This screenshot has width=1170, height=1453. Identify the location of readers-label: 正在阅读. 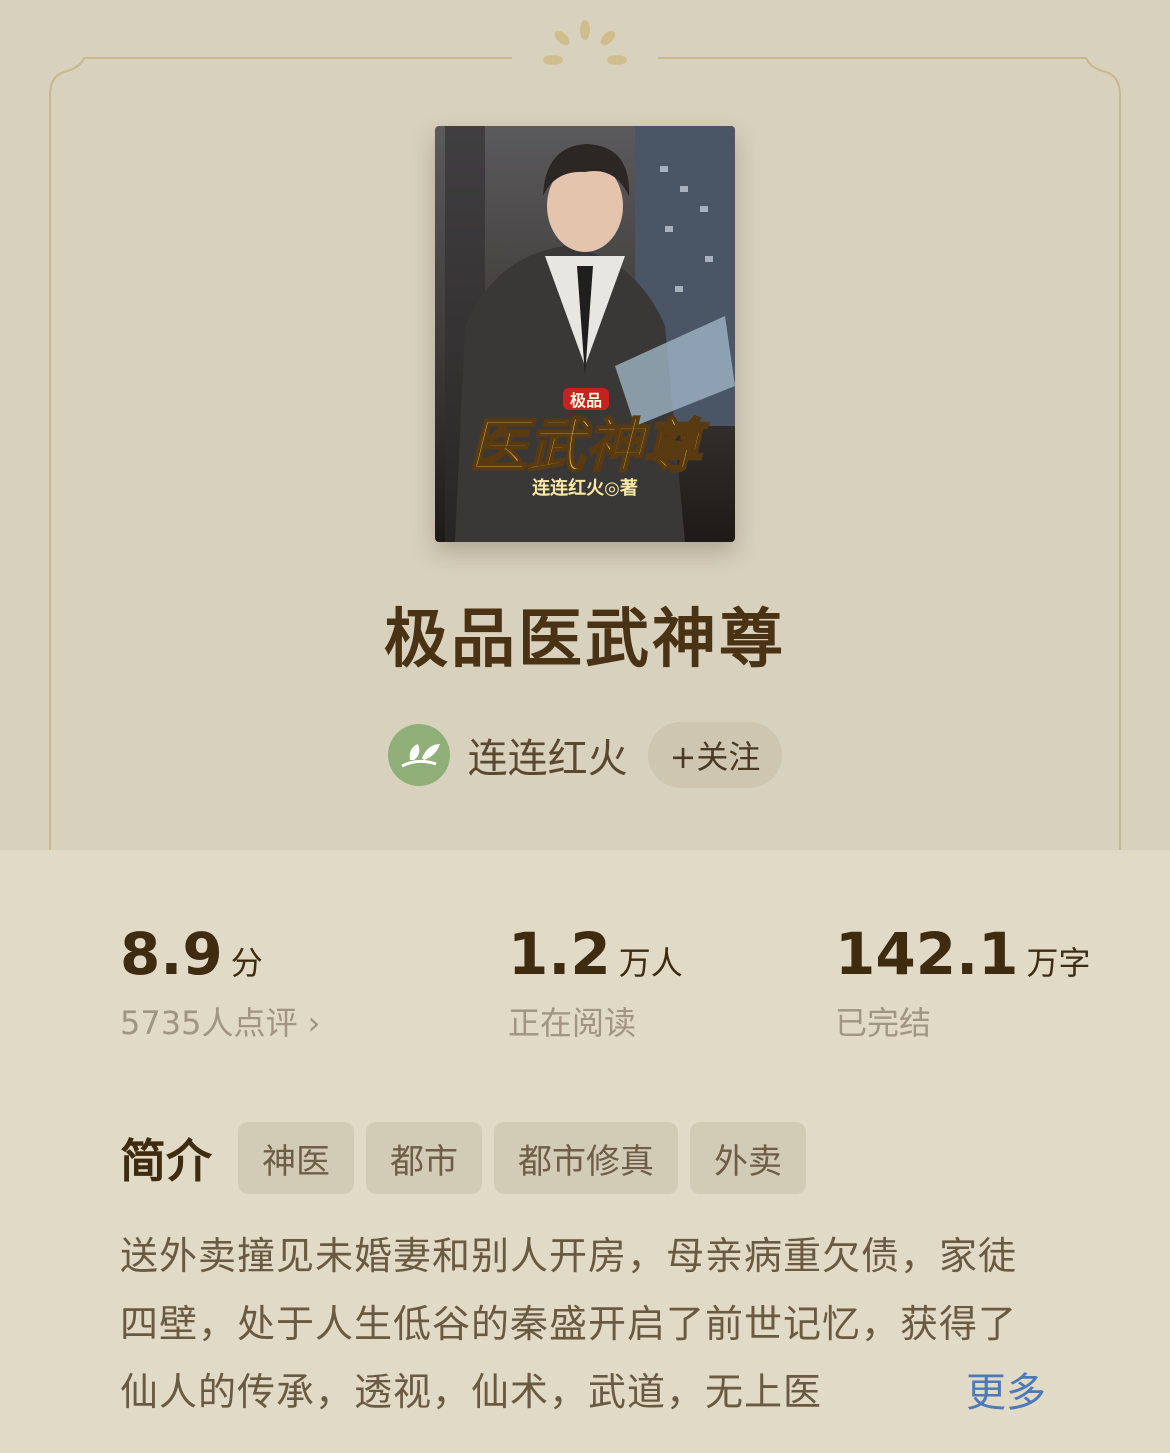
(572, 1023).